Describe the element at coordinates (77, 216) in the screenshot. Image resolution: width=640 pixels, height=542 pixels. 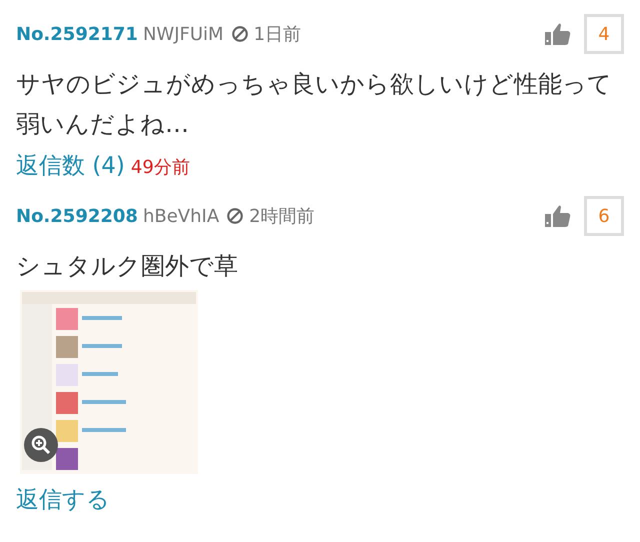
I see `post-number: No.2592208` at that location.